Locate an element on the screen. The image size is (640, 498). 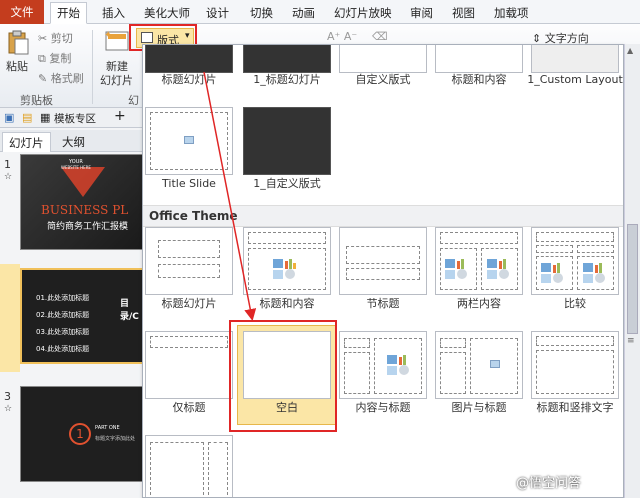
watermark: @悟空问答 is located at coordinates (549, 483).